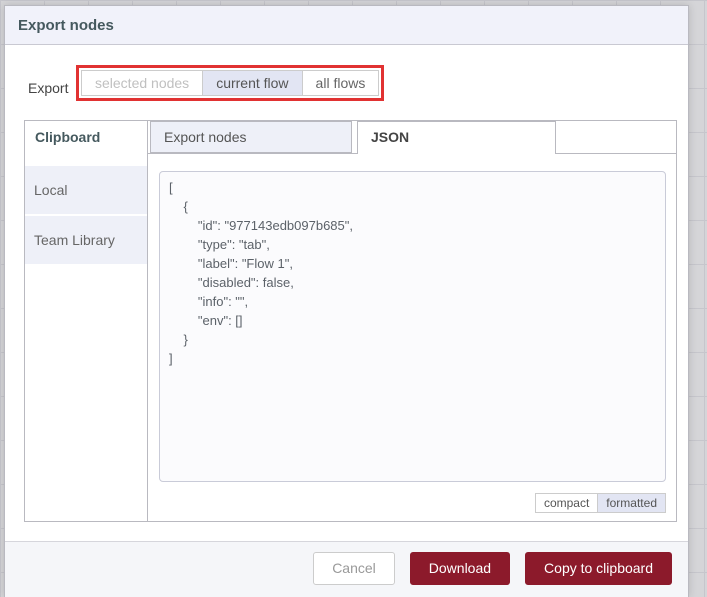  I want to click on export-scope-label: Export, so click(48, 88).